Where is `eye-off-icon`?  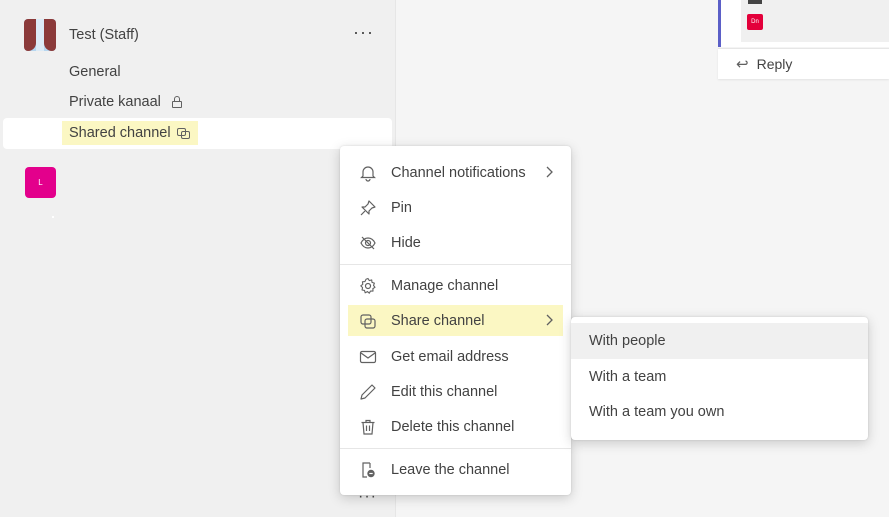 eye-off-icon is located at coordinates (368, 243).